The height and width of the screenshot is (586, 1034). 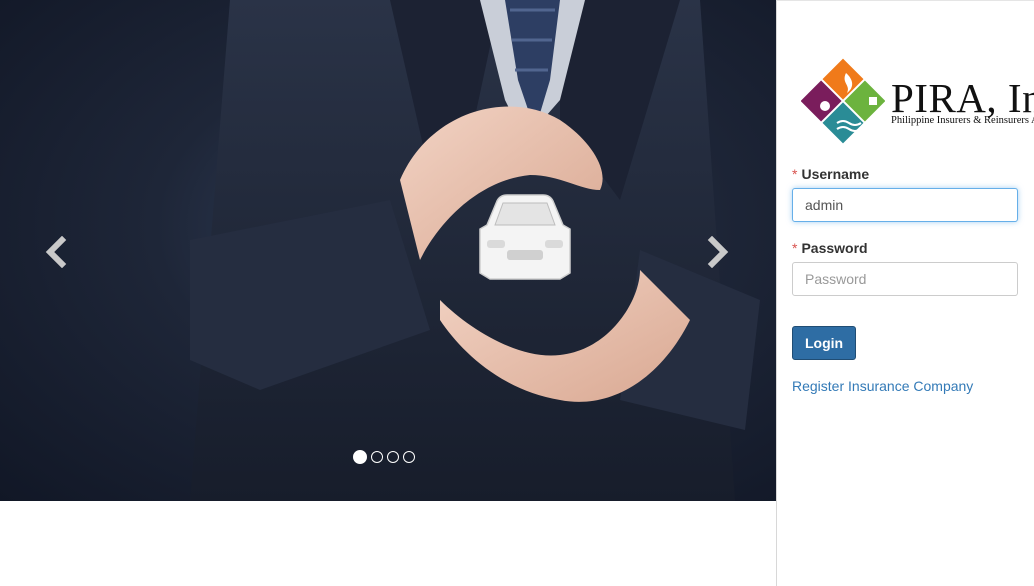 I want to click on register-company-link: Register Insurance Company, so click(x=882, y=386).